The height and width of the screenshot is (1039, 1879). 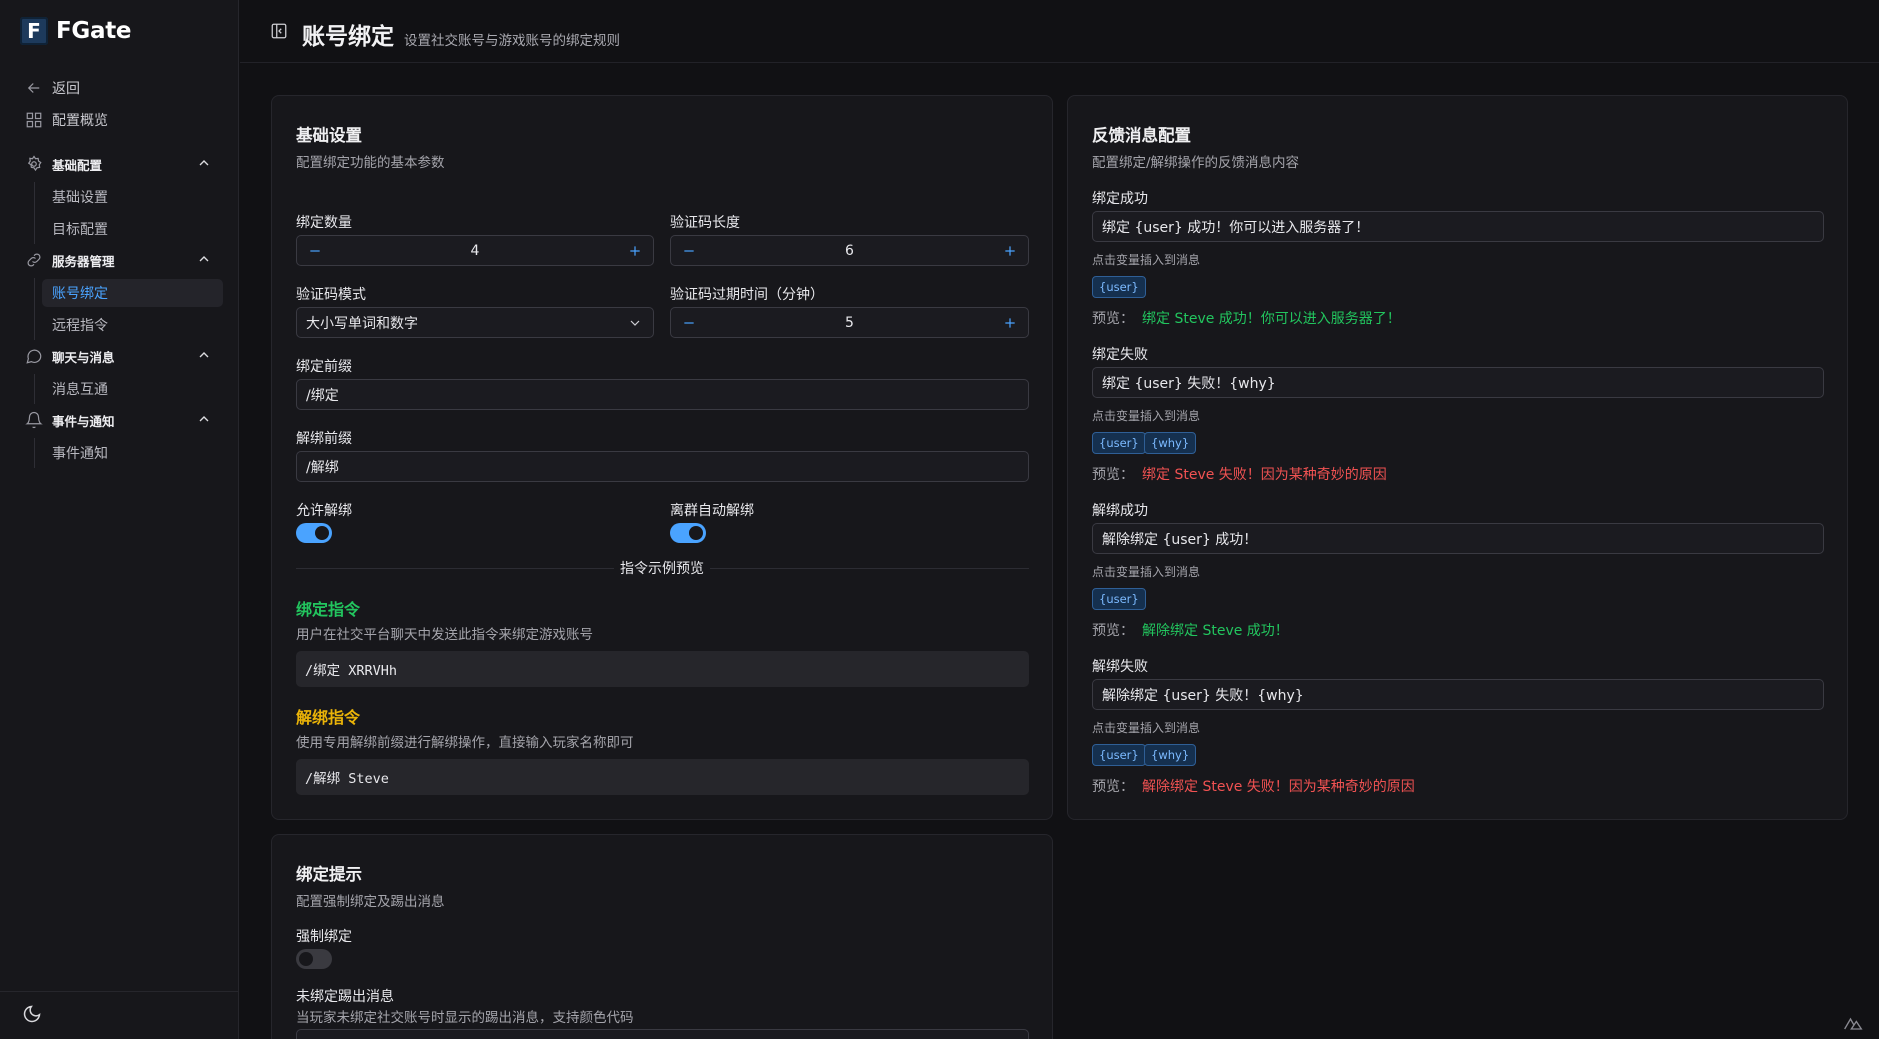 I want to click on sidebar-item-message-sync: 消息互通, so click(x=132, y=389).